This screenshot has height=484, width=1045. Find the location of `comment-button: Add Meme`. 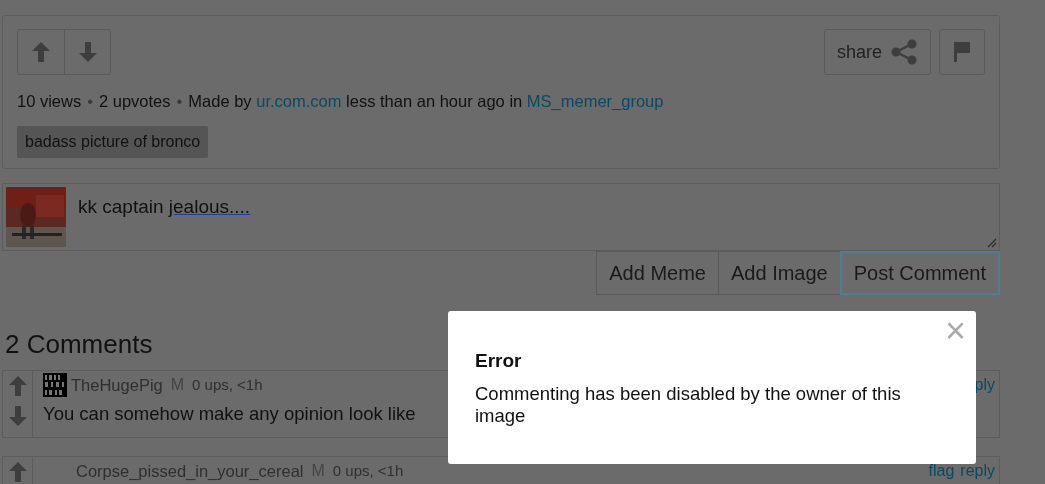

comment-button: Add Meme is located at coordinates (657, 273).